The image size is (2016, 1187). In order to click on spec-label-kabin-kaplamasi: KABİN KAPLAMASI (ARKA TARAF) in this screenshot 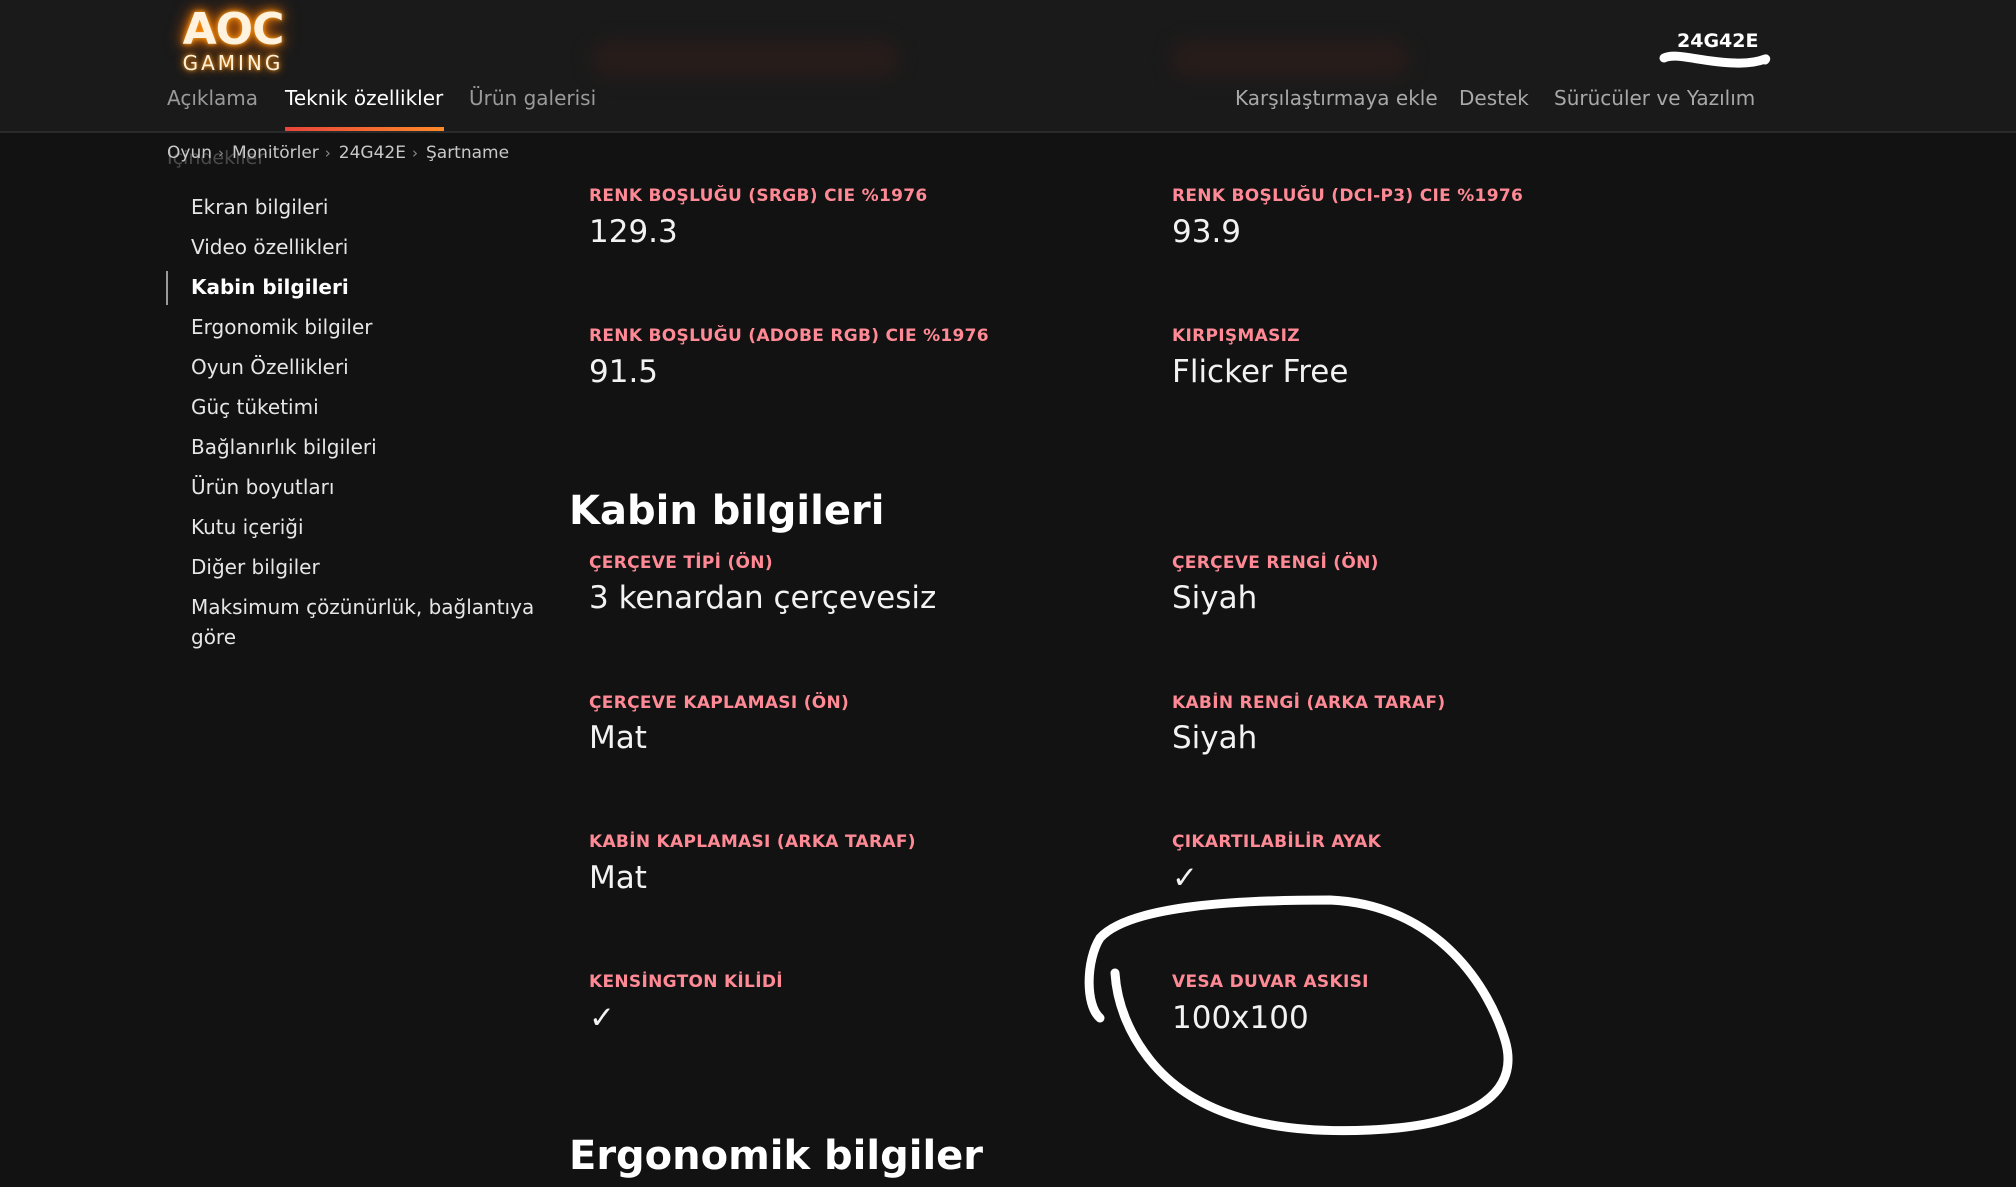, I will do `click(752, 842)`.